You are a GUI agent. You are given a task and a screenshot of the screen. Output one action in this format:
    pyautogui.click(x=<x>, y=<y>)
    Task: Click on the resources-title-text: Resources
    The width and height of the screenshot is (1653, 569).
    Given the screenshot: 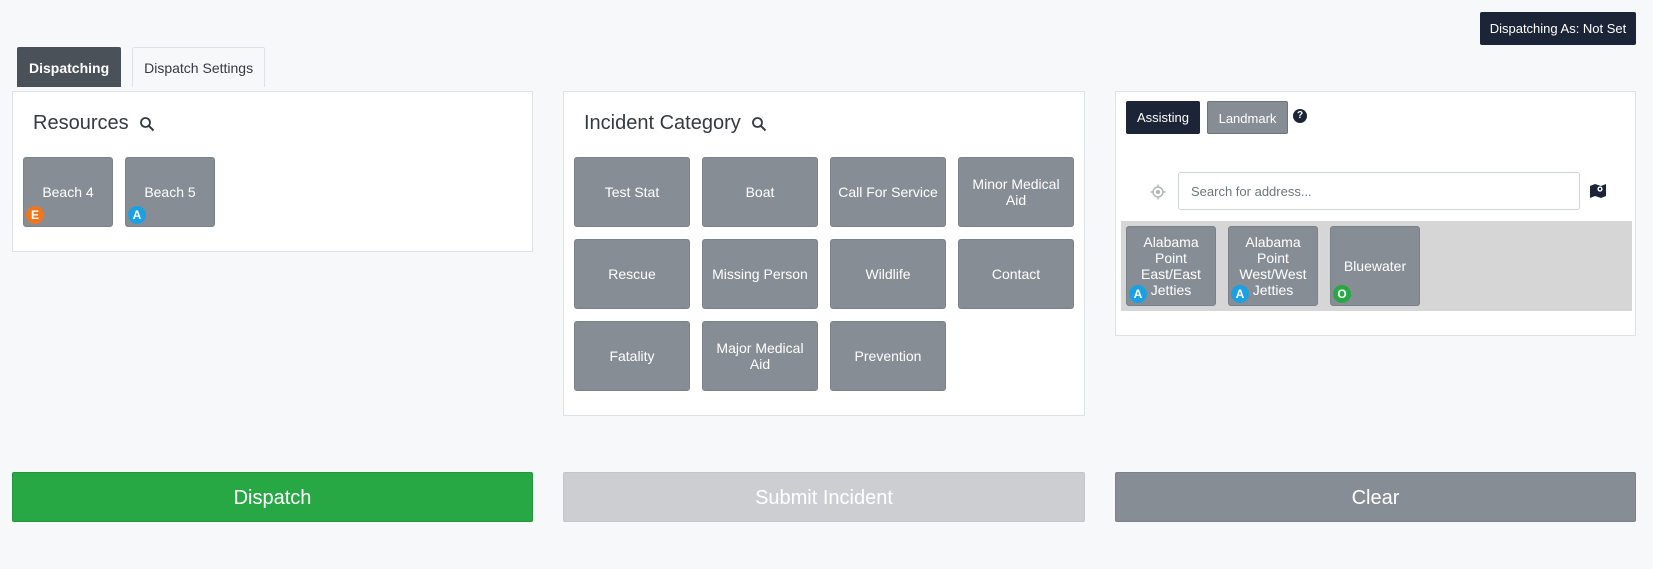 What is the action you would take?
    pyautogui.click(x=81, y=123)
    